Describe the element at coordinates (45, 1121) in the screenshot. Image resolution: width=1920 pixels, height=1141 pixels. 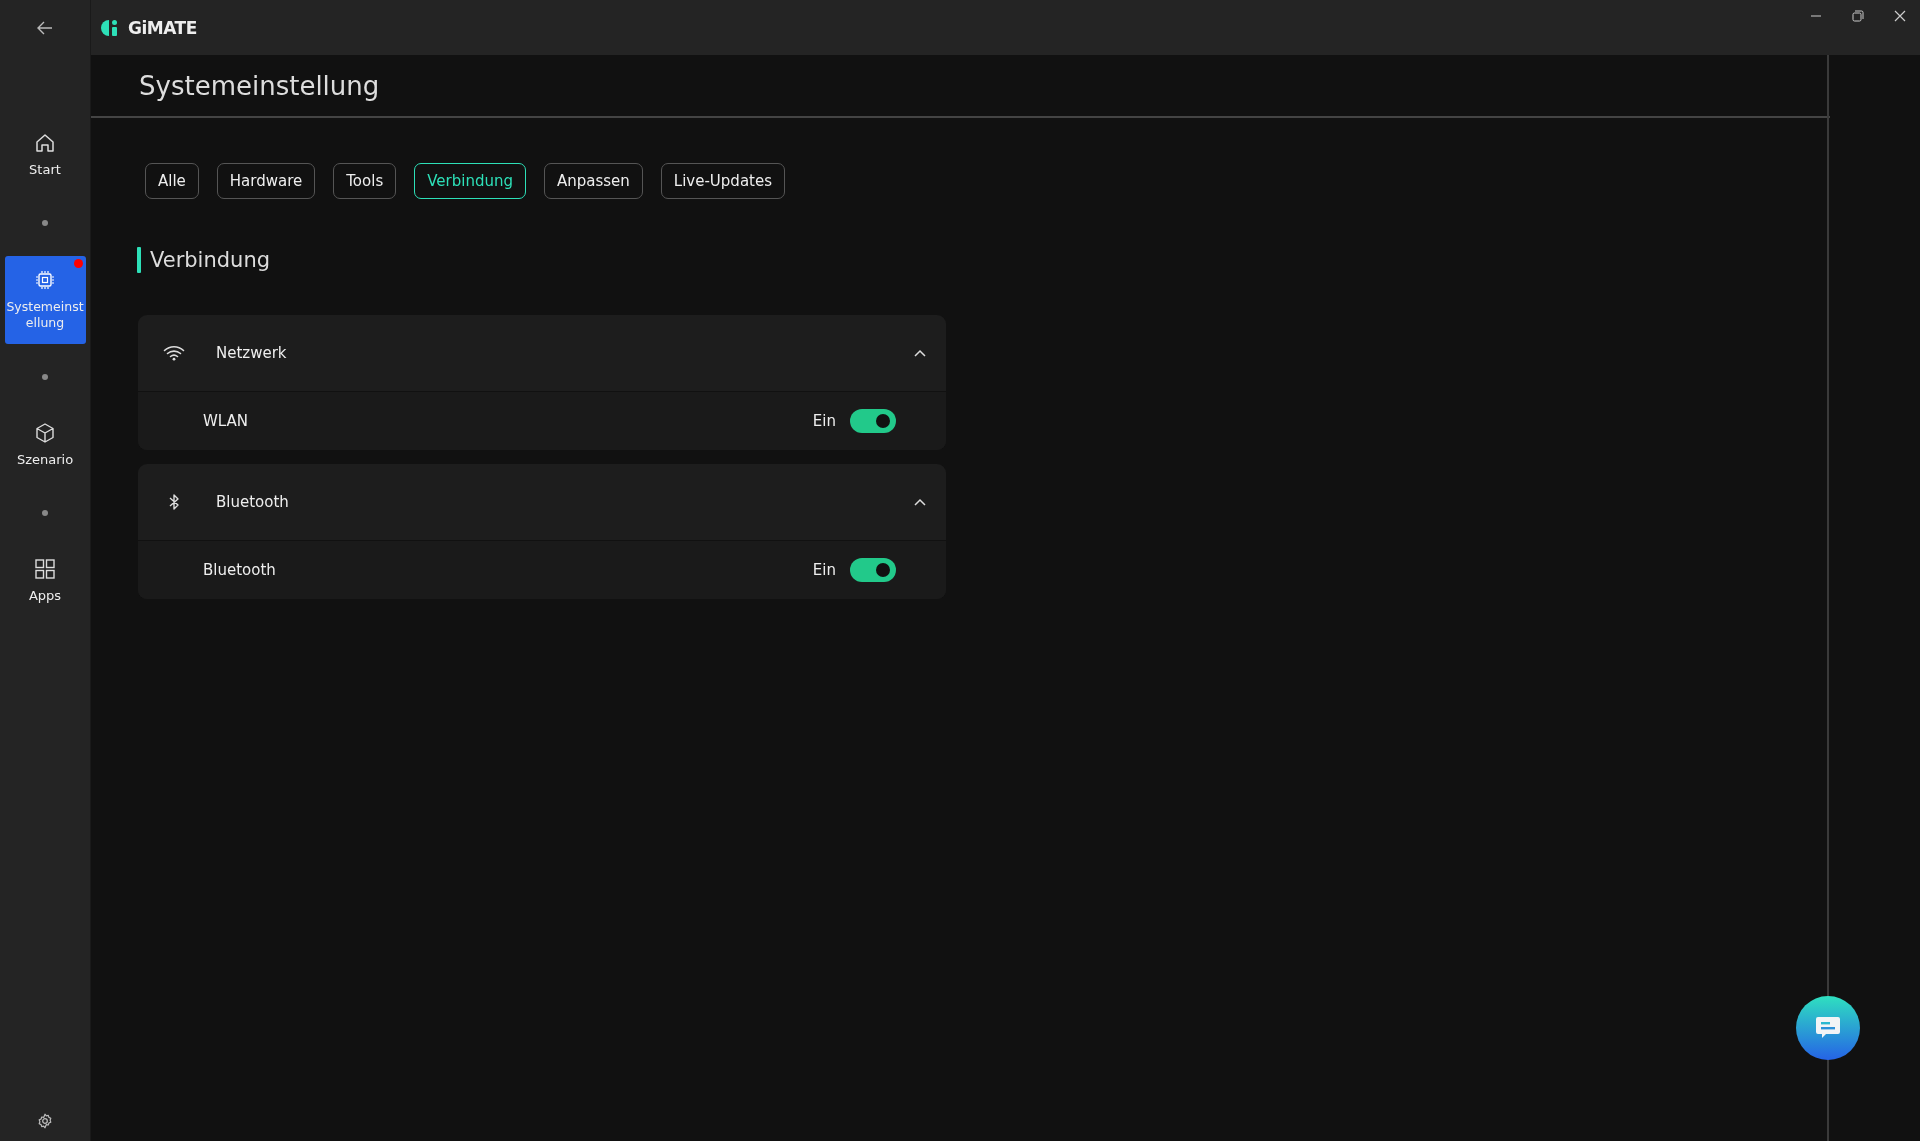
I see `settings-icon` at that location.